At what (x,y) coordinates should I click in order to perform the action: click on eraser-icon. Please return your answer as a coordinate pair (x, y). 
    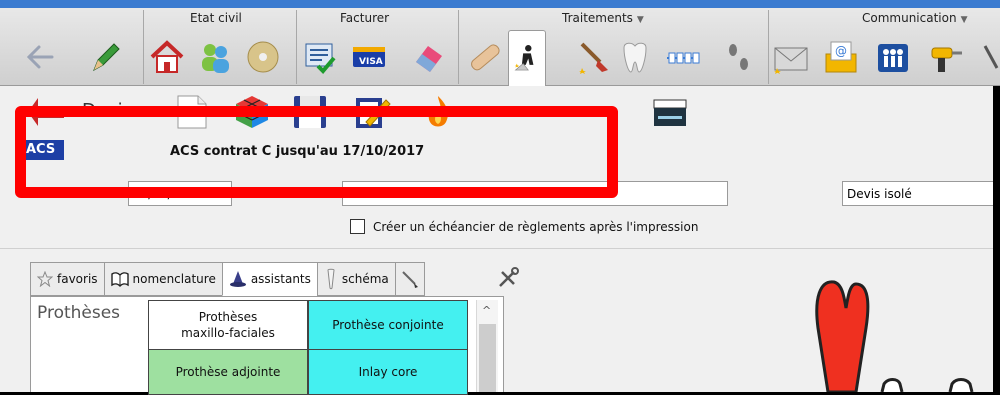
    Looking at the image, I should click on (429, 57).